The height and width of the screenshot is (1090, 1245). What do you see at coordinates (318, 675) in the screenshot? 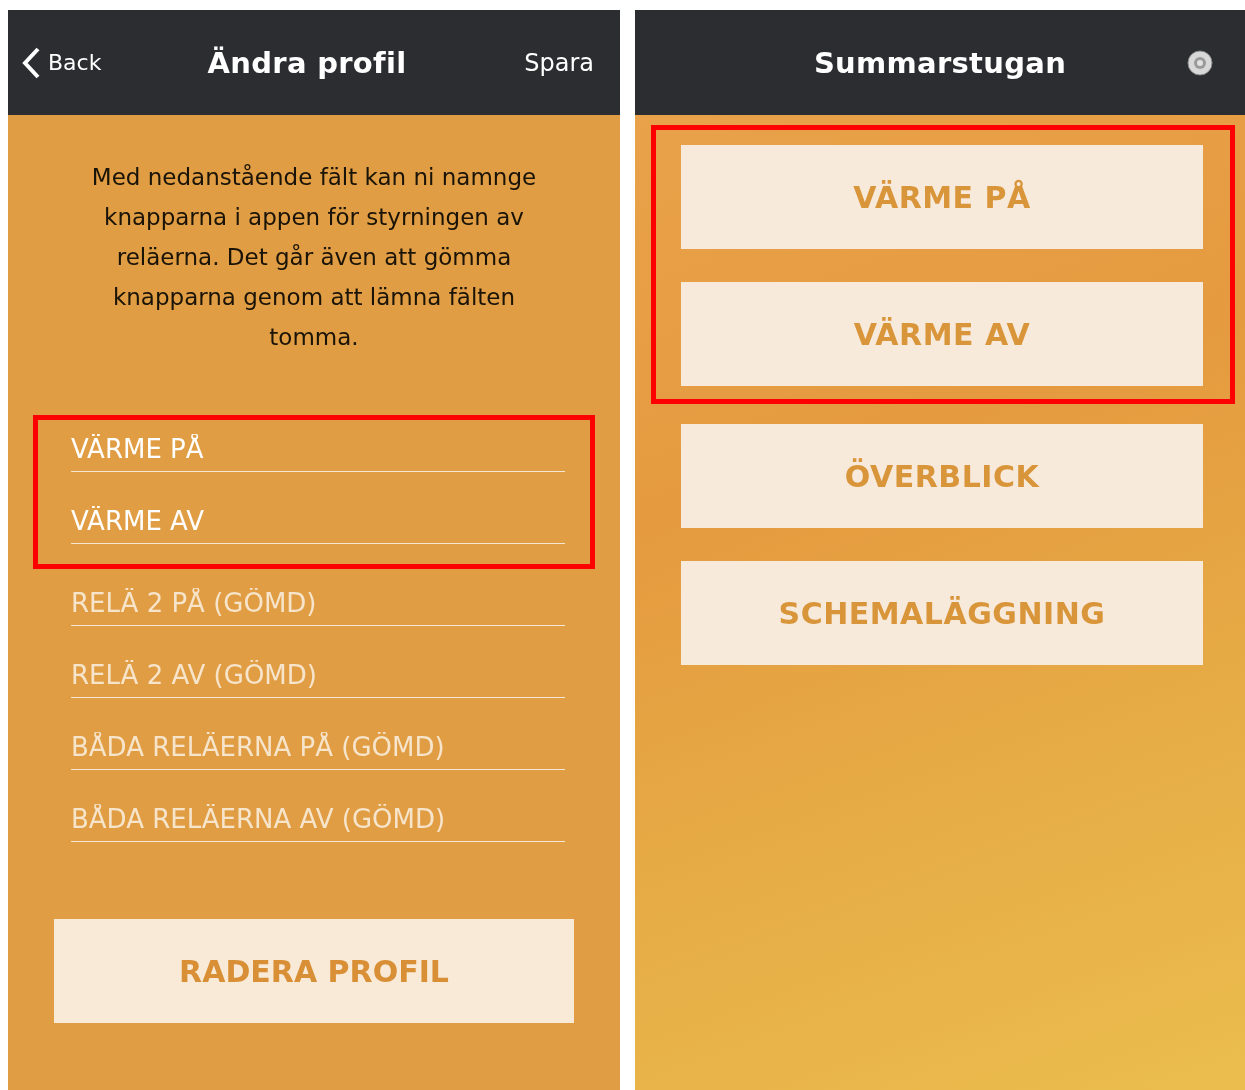
I see `input-field: RELÄ 2 AV (GÖMD)` at bounding box center [318, 675].